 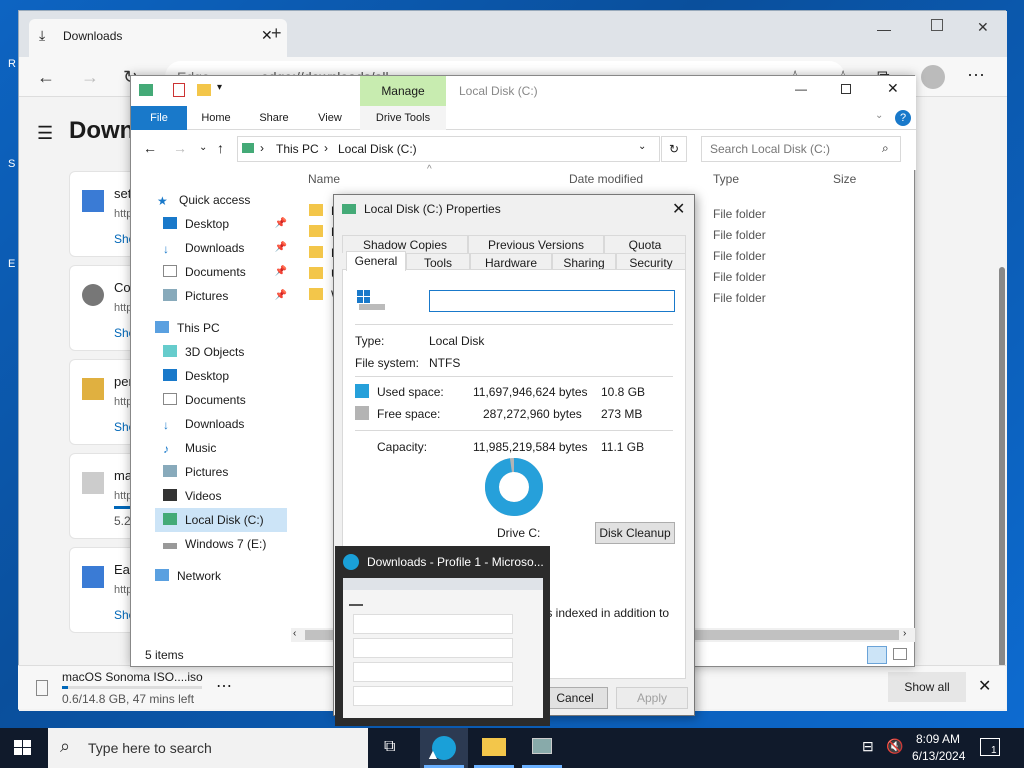 I want to click on column-header-type: Type, so click(x=726, y=179).